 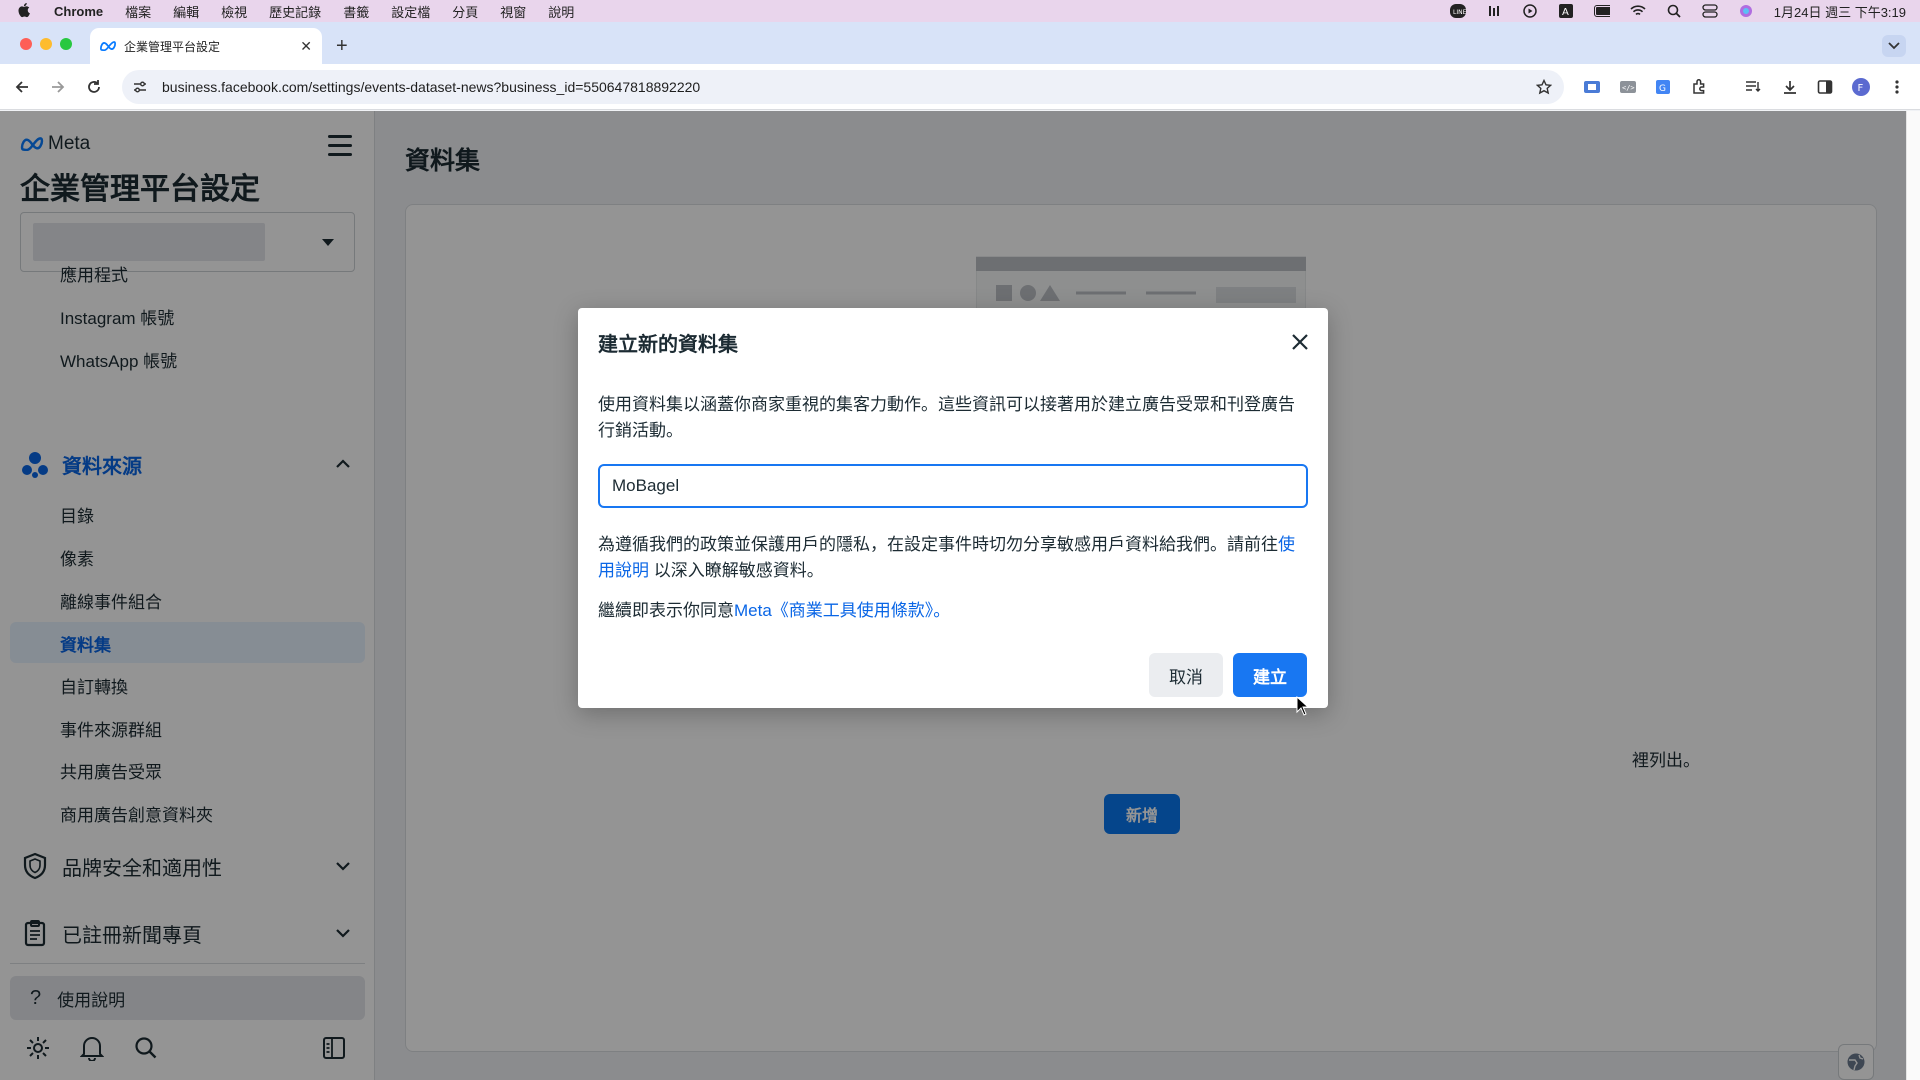 I want to click on battery-icon, so click(x=1601, y=11).